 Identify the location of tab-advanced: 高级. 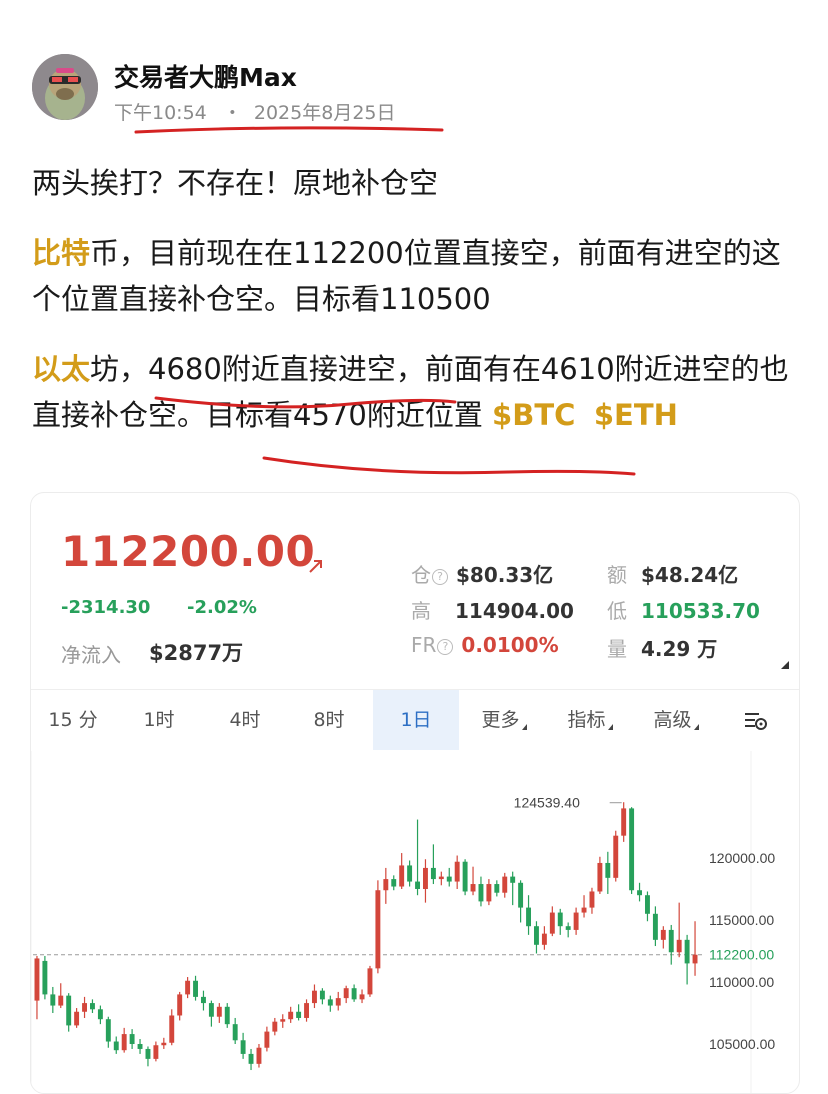
(676, 720).